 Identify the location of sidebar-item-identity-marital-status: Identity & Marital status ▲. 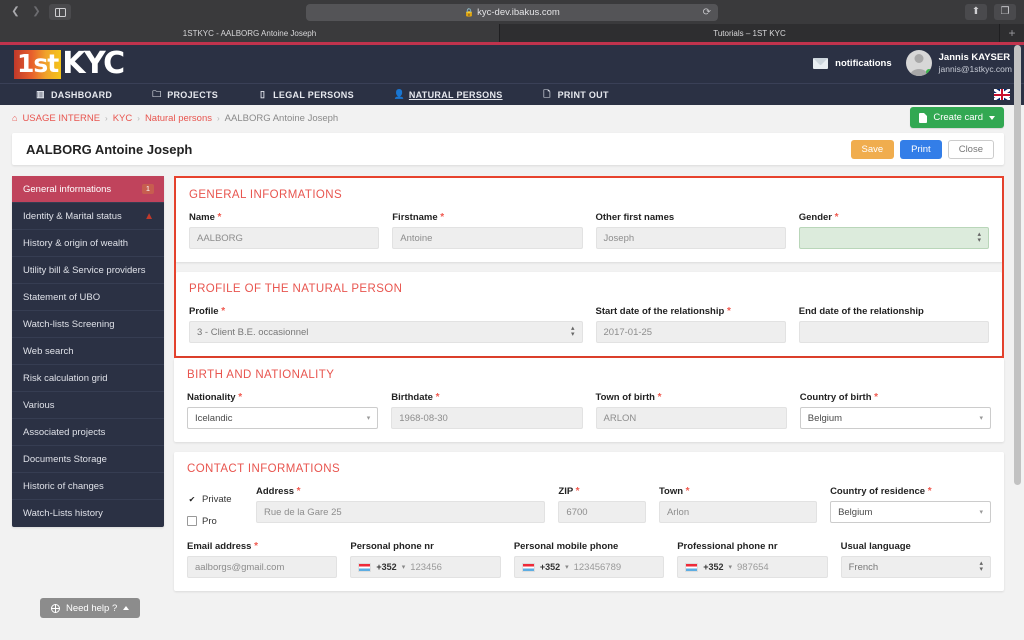
(88, 216).